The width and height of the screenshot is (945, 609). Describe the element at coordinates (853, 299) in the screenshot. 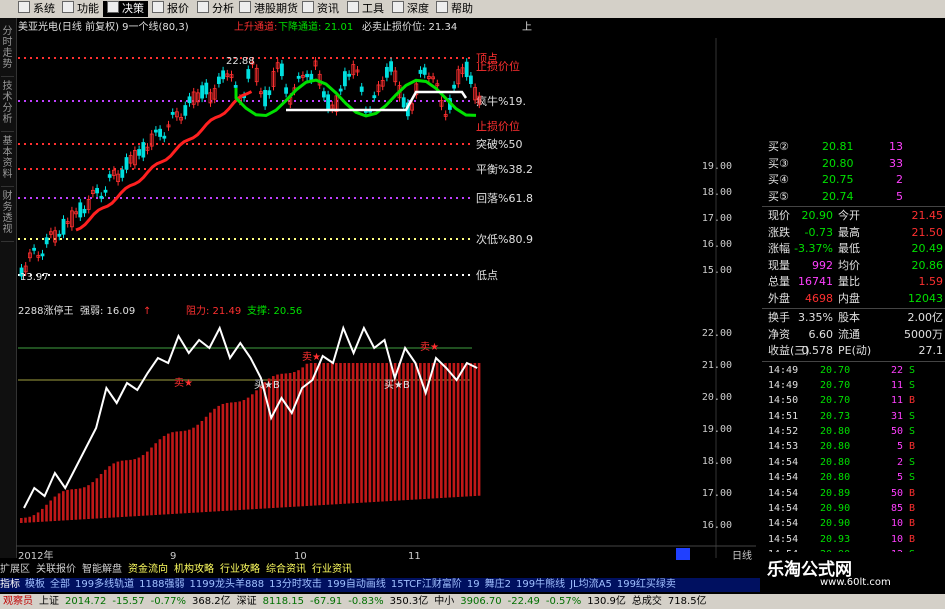

I see `stat-row: 外盘 4698 内盘 12043` at that location.